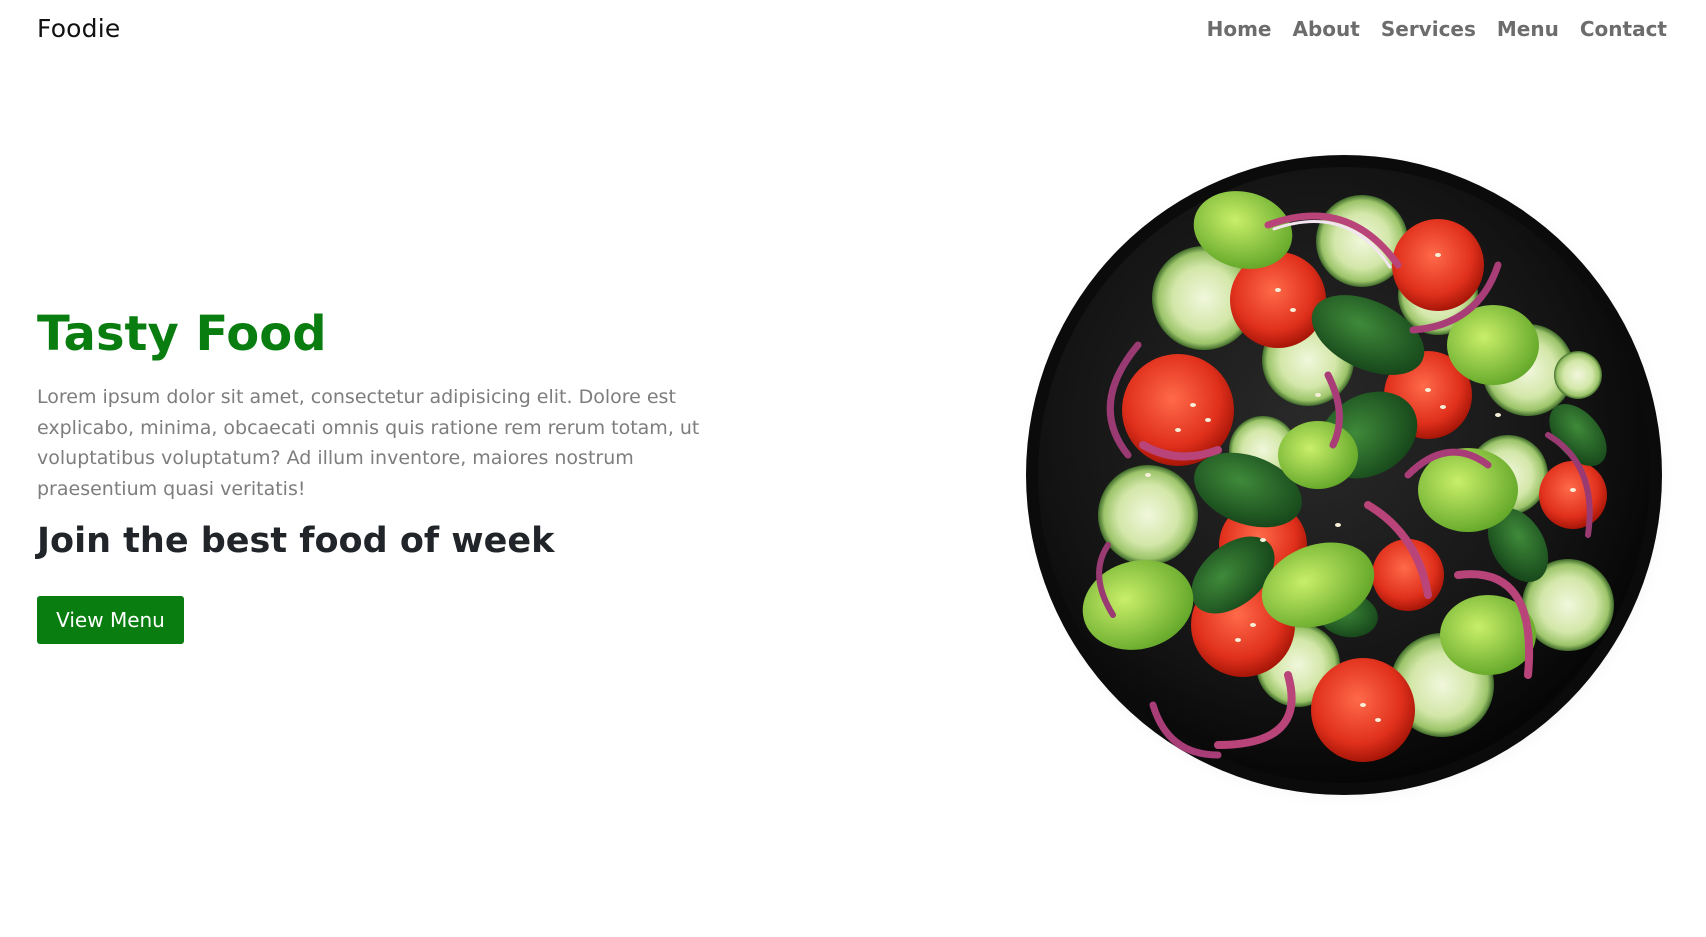 Image resolution: width=1706 pixels, height=937 pixels. I want to click on view-menu-button: View Menu, so click(110, 620).